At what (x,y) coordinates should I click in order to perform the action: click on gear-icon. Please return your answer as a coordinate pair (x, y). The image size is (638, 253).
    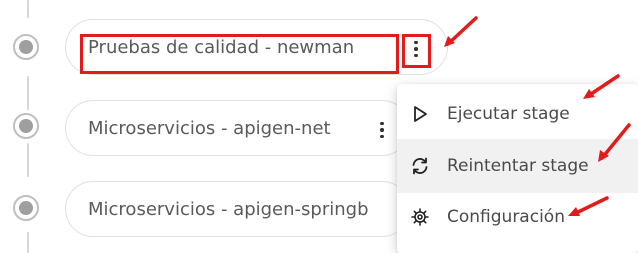
    Looking at the image, I should click on (420, 217).